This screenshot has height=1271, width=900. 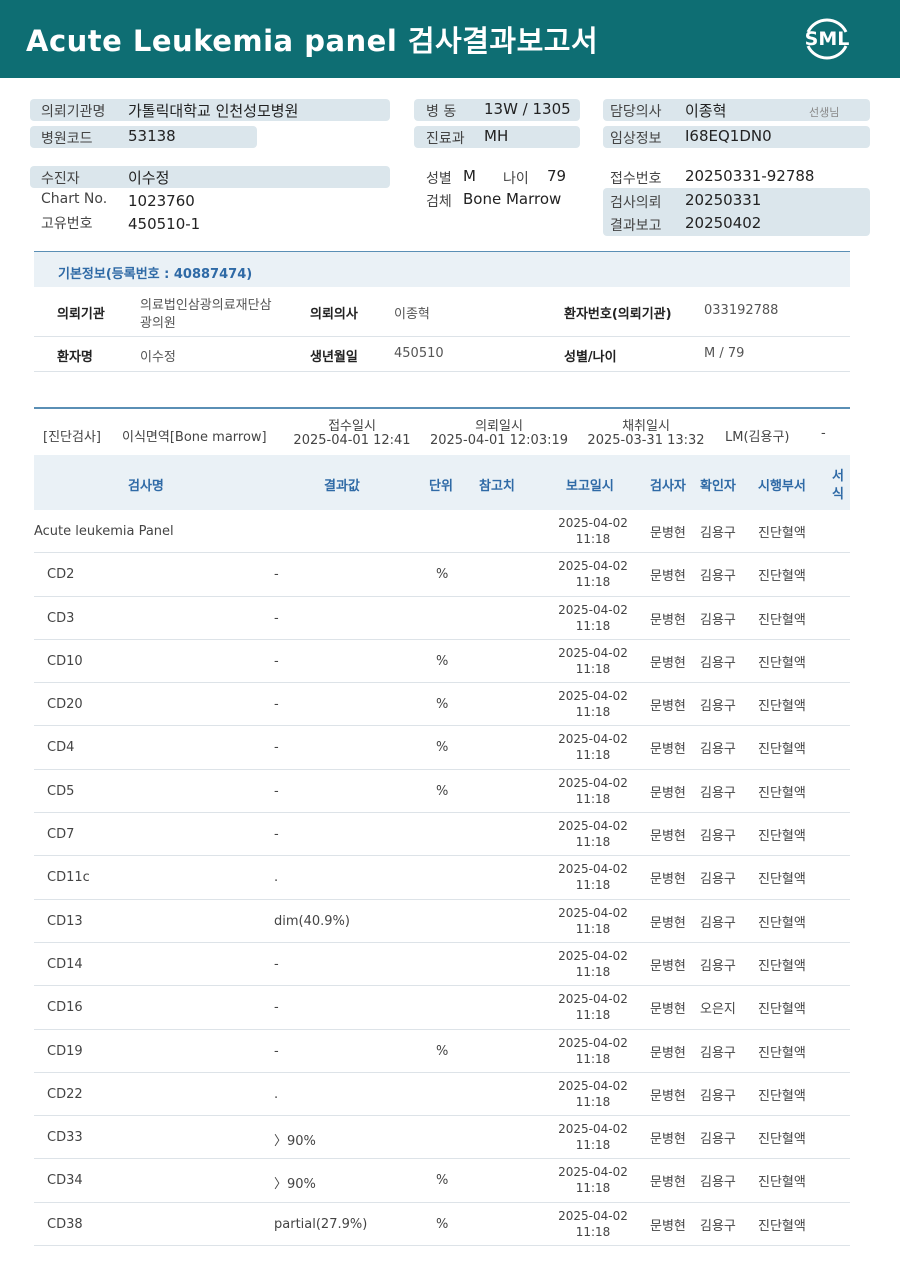 What do you see at coordinates (342, 486) in the screenshot?
I see `col-result: 결과값` at bounding box center [342, 486].